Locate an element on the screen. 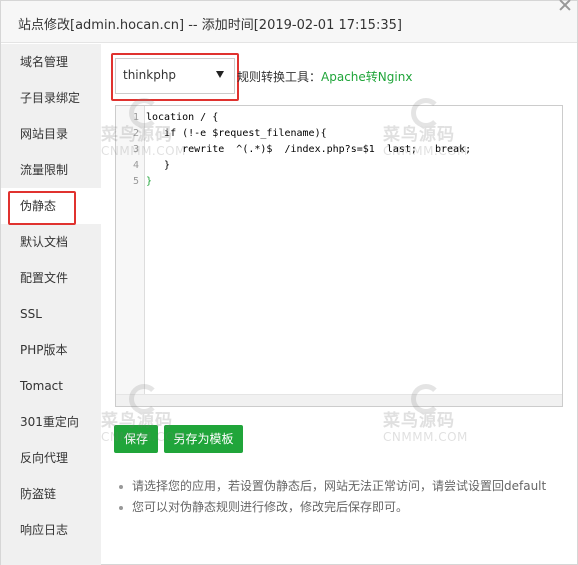  line-number: 5 is located at coordinates (135, 181).